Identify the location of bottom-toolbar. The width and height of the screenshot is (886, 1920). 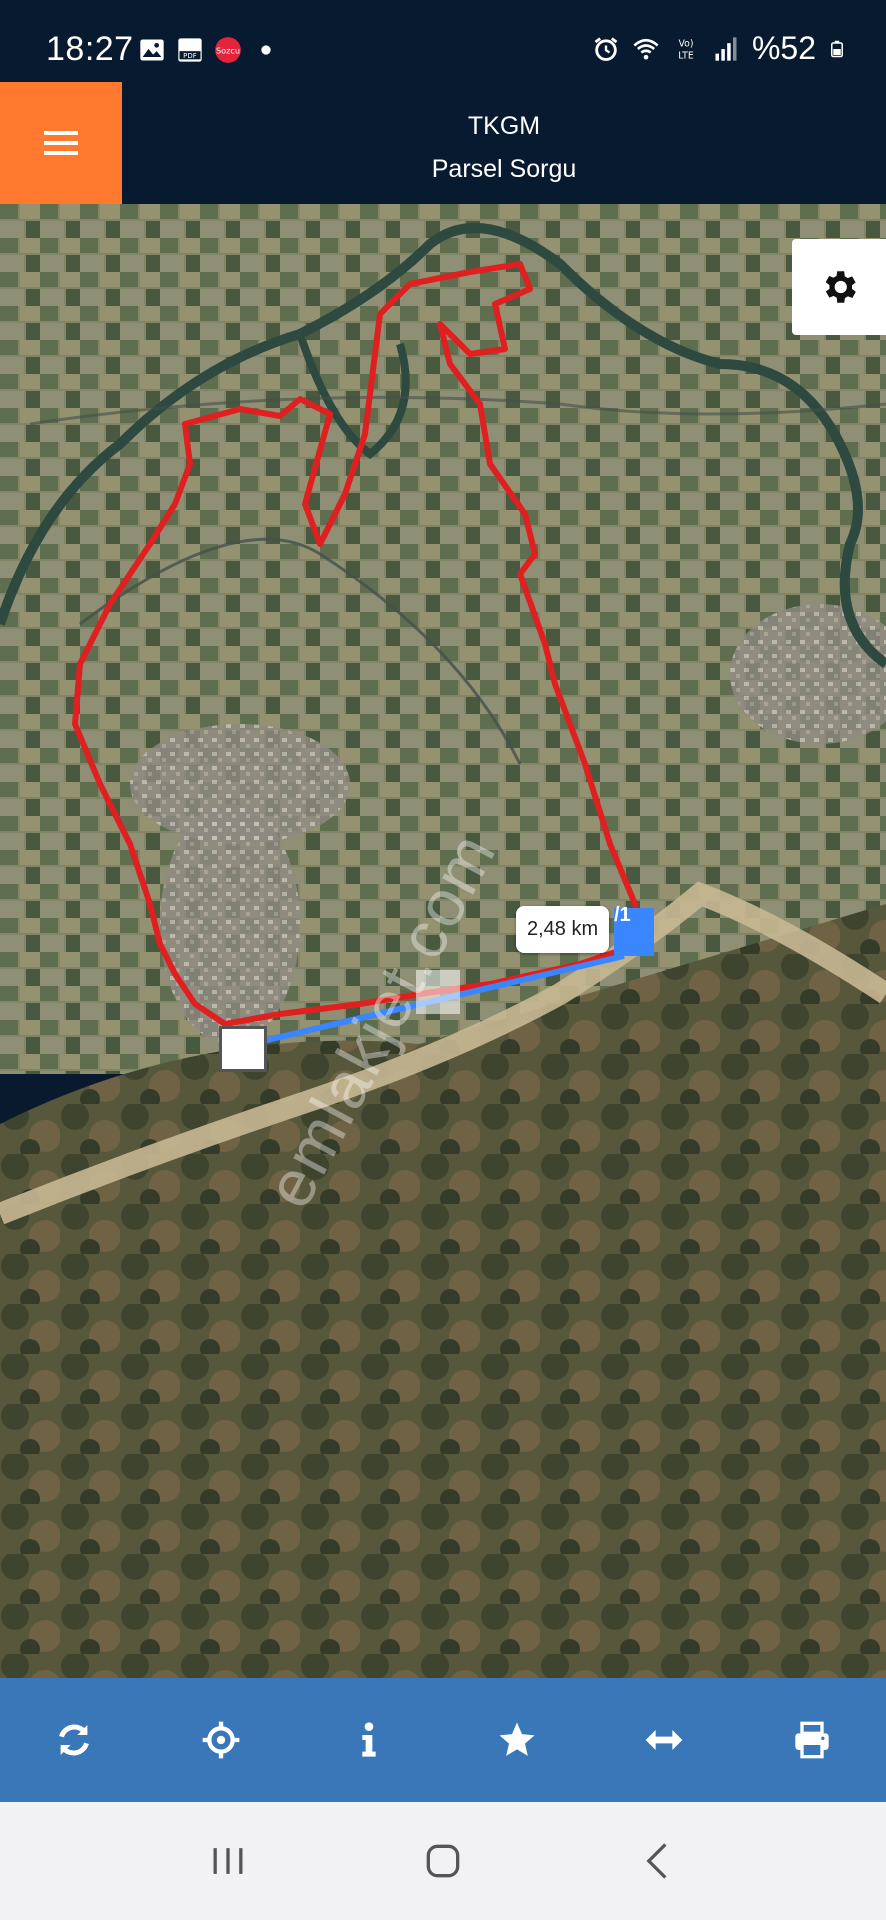
(443, 1740).